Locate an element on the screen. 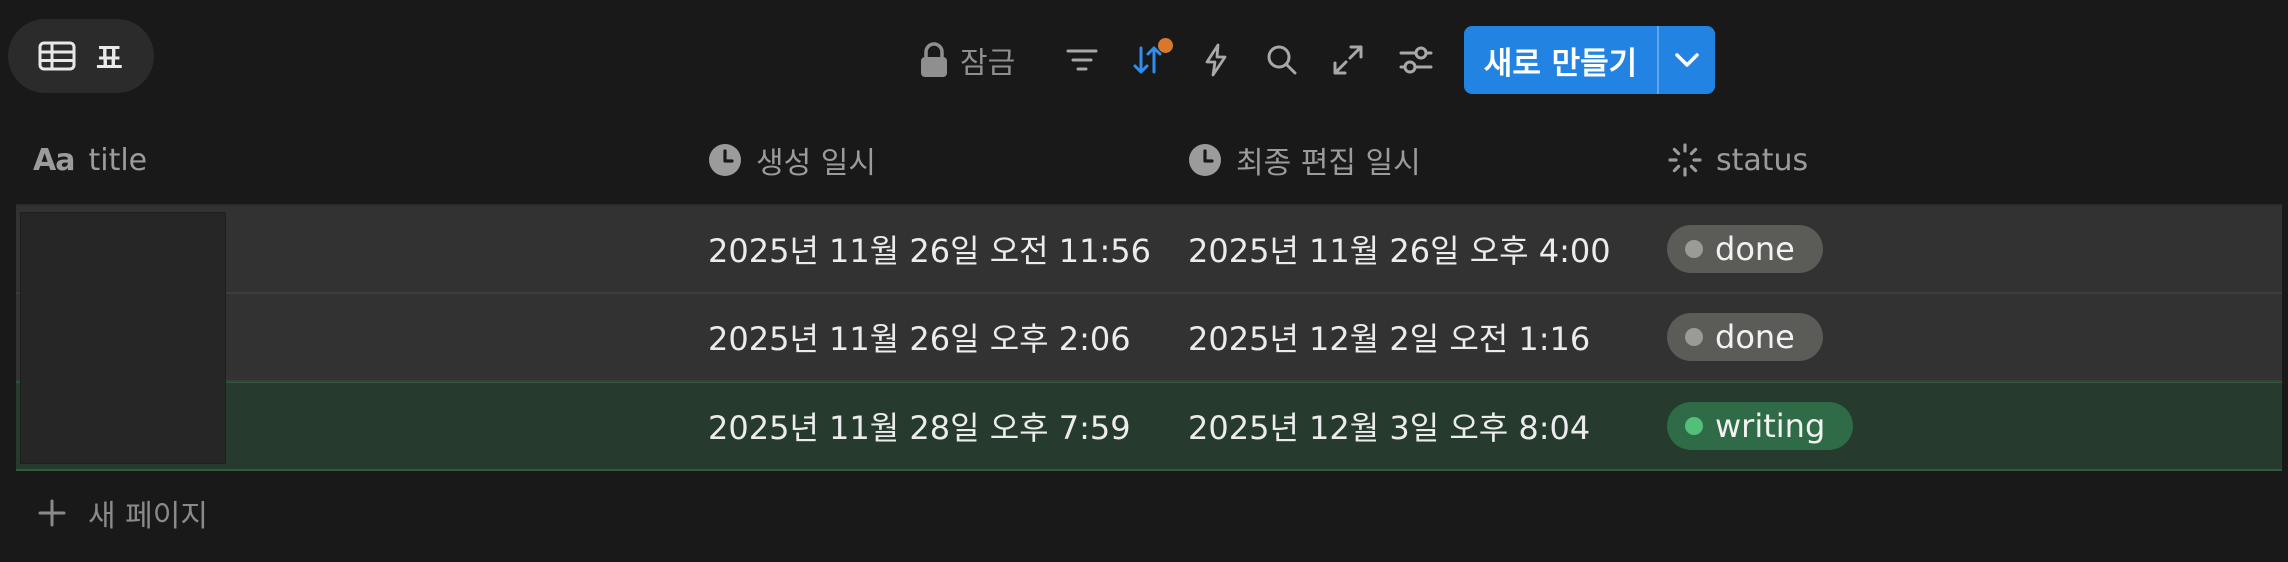 The height and width of the screenshot is (562, 2288). status-badge-label: writing is located at coordinates (1770, 426).